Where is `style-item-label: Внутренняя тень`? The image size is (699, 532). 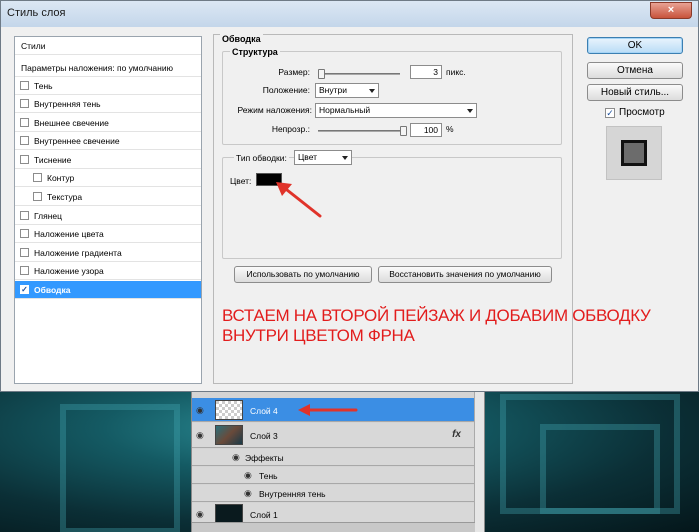
style-item-label: Внутренняя тень is located at coordinates (67, 103).